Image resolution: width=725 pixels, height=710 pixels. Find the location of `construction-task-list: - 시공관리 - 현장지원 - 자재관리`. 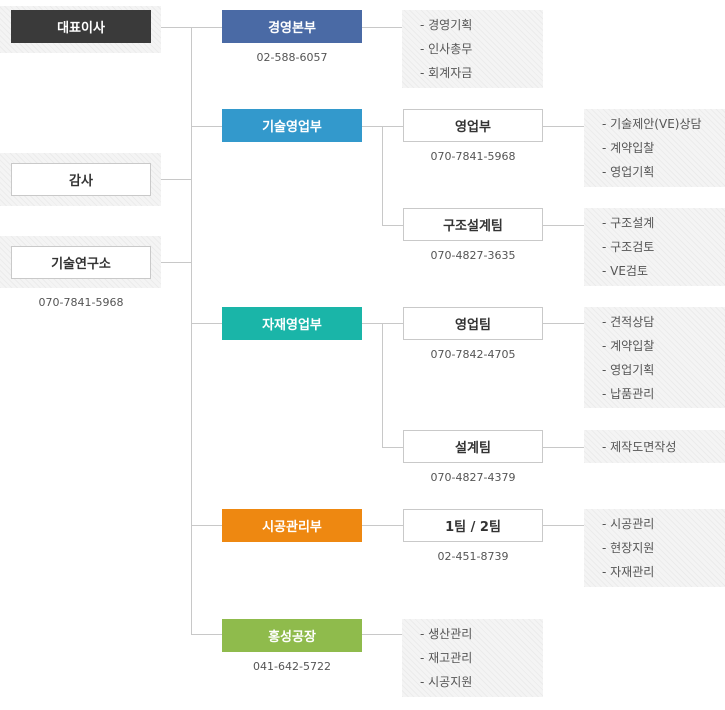

construction-task-list: - 시공관리 - 현장지원 - 자재관리 is located at coordinates (654, 548).